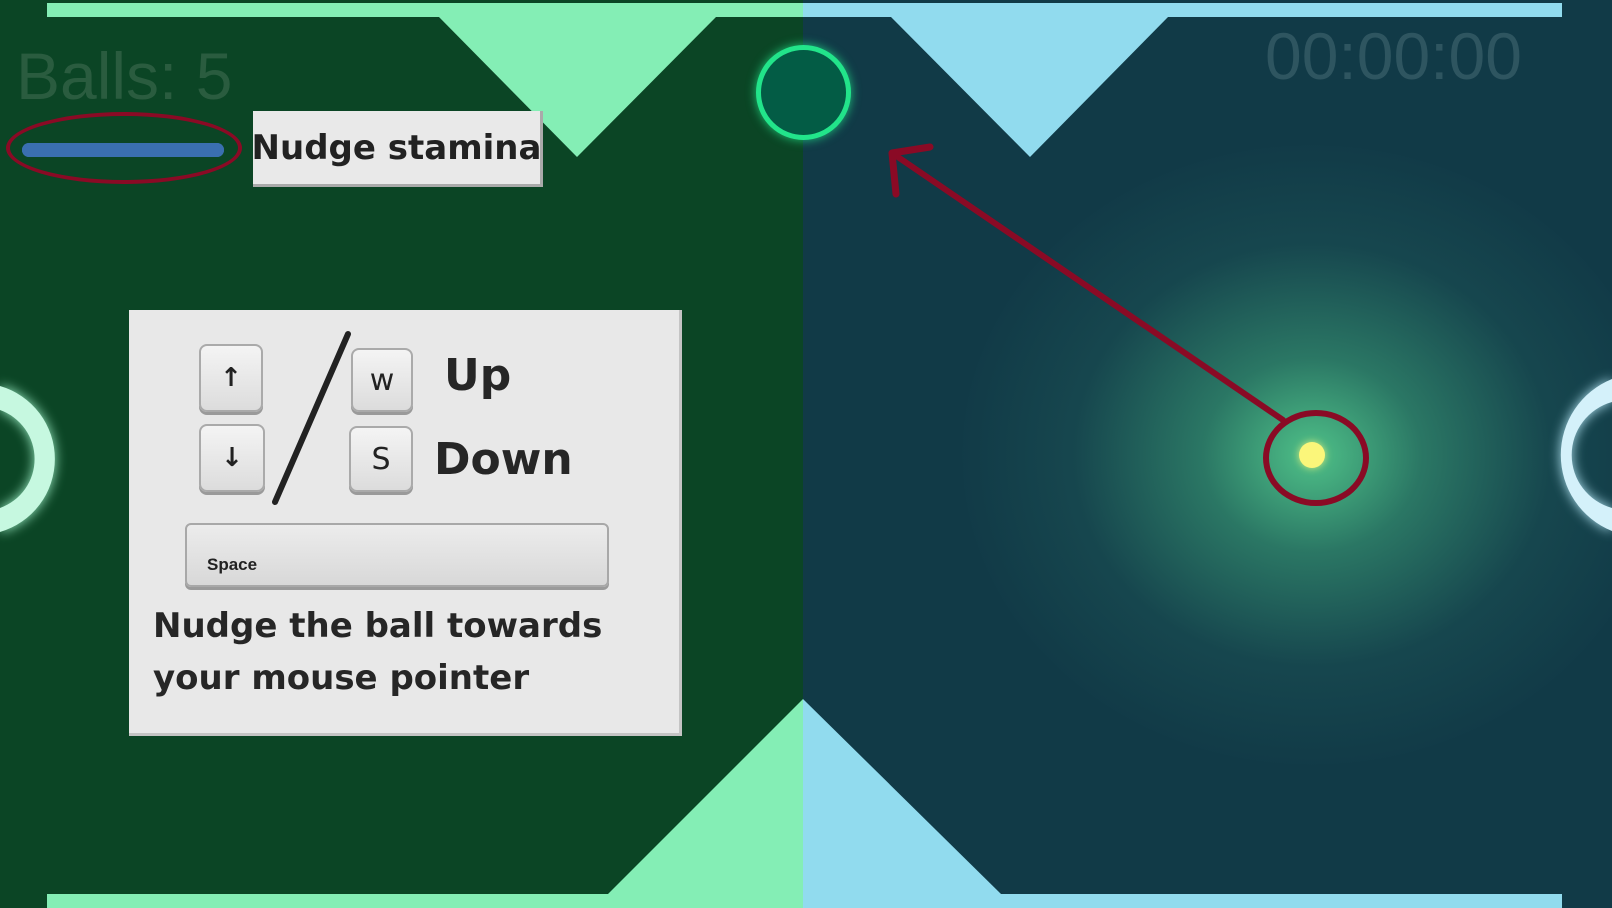 The height and width of the screenshot is (908, 1612). What do you see at coordinates (902, 796) in the screenshot?
I see `bottom-right-triangle` at bounding box center [902, 796].